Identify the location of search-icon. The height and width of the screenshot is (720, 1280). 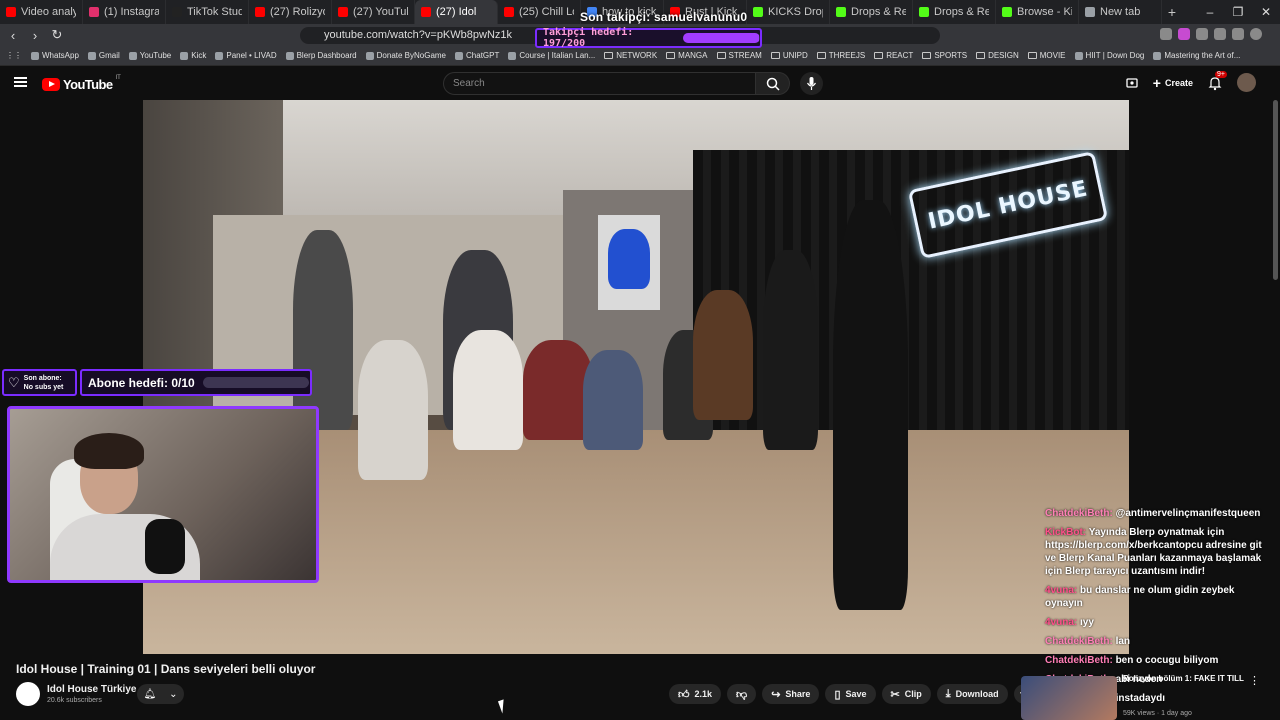
(773, 84).